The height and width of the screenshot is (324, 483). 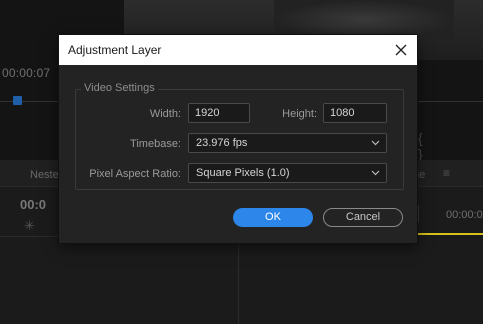 I want to click on snap-icon: ✳, so click(x=29, y=225).